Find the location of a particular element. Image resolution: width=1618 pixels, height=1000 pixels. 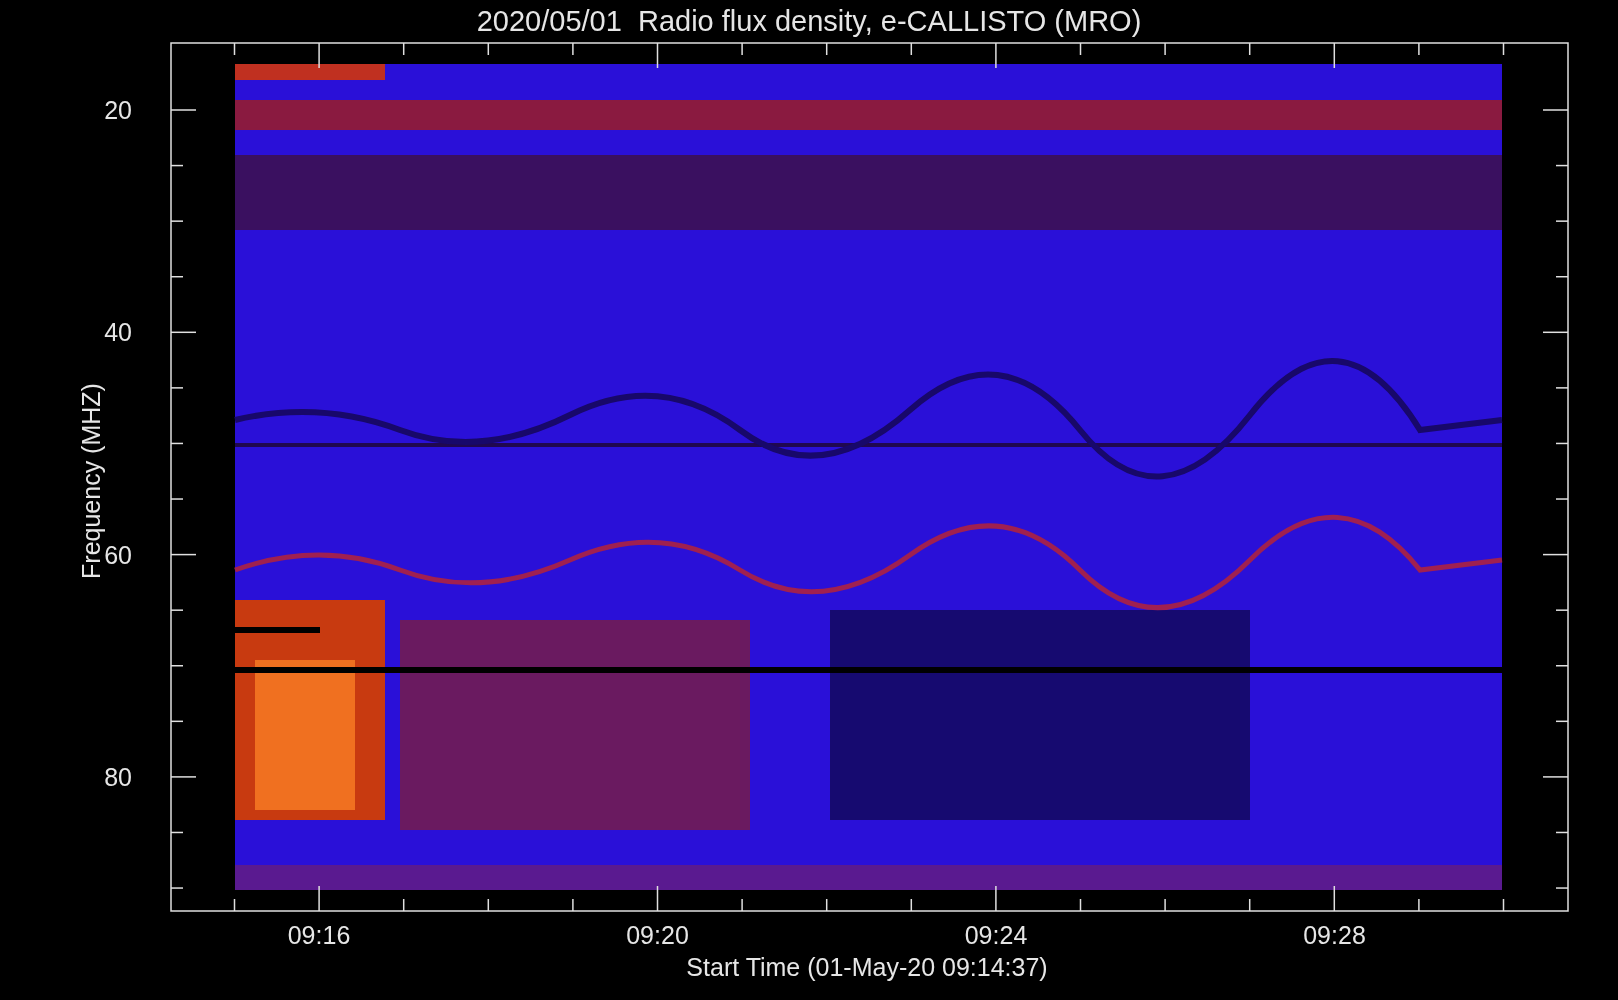

axis-tick-label: 09:20 is located at coordinates (657, 935).